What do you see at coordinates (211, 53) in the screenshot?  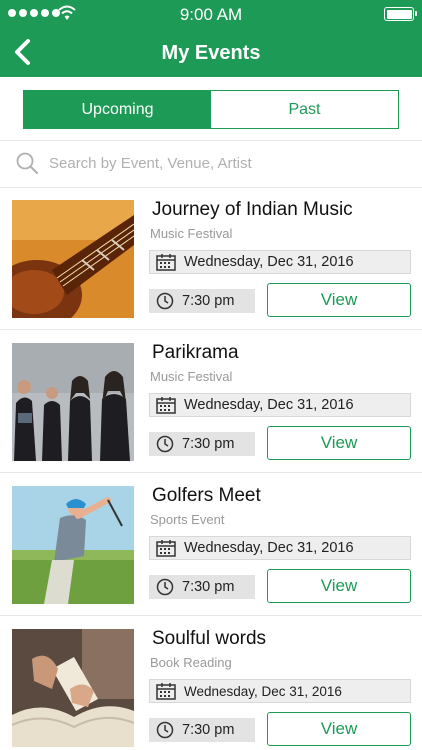 I see `page-title: My Events` at bounding box center [211, 53].